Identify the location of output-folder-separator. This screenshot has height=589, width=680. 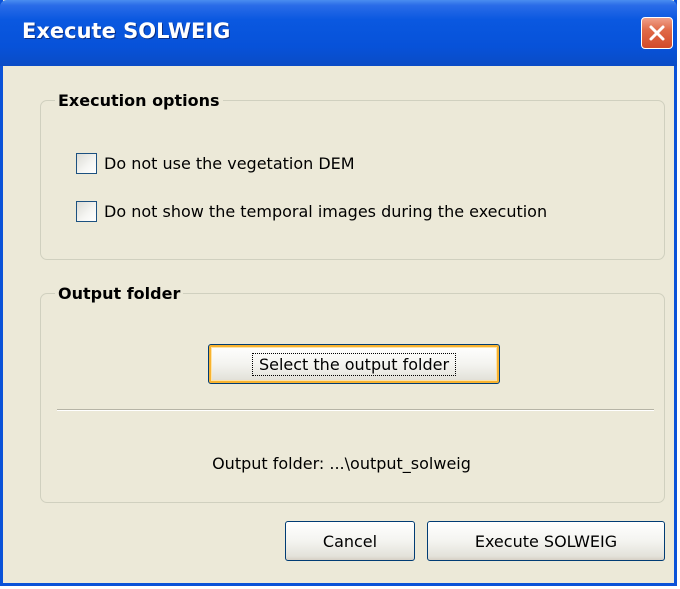
(355, 410).